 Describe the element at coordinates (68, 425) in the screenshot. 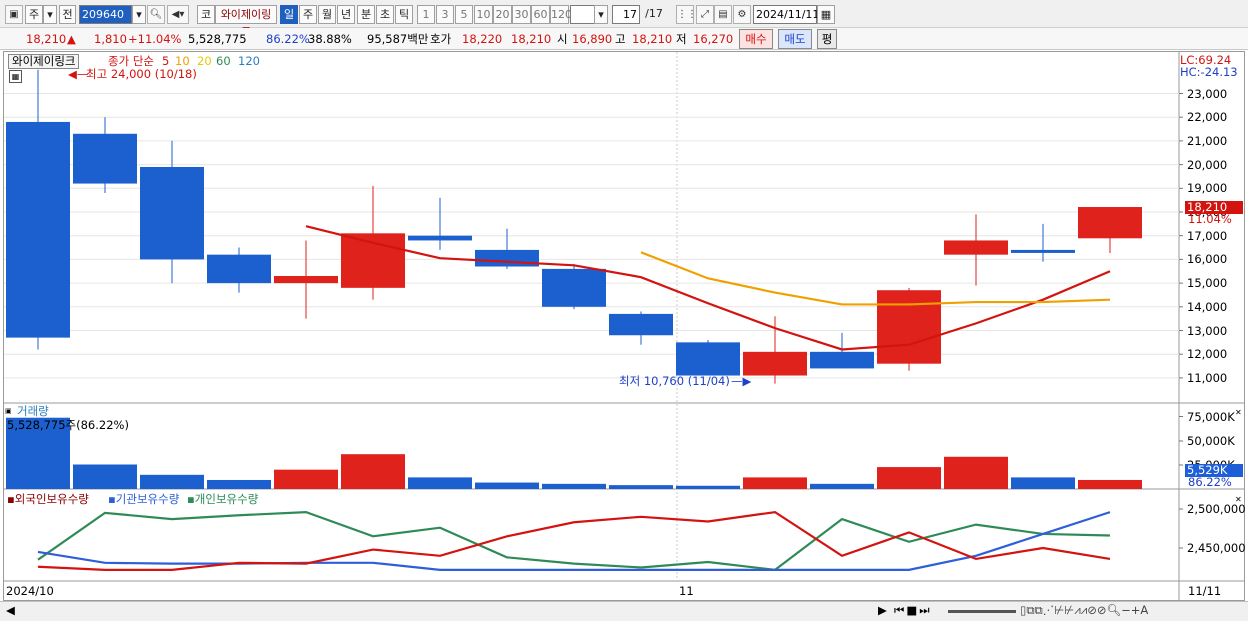

I see `volume-note: 5,528,775주(86.22%)` at that location.